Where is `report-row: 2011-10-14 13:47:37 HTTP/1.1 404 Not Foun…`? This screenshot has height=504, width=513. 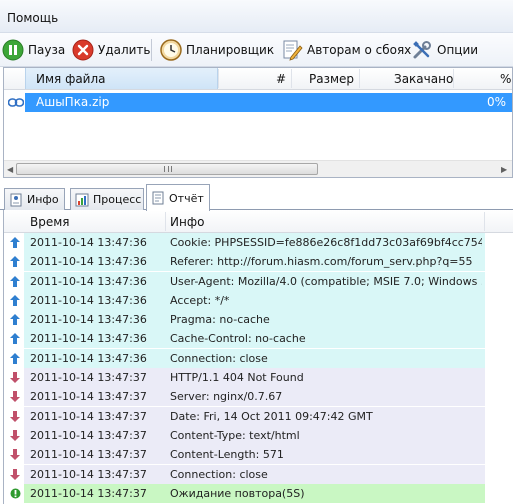
report-row: 2011-10-14 13:47:37 HTTP/1.1 404 Not Foun… is located at coordinates (258, 378).